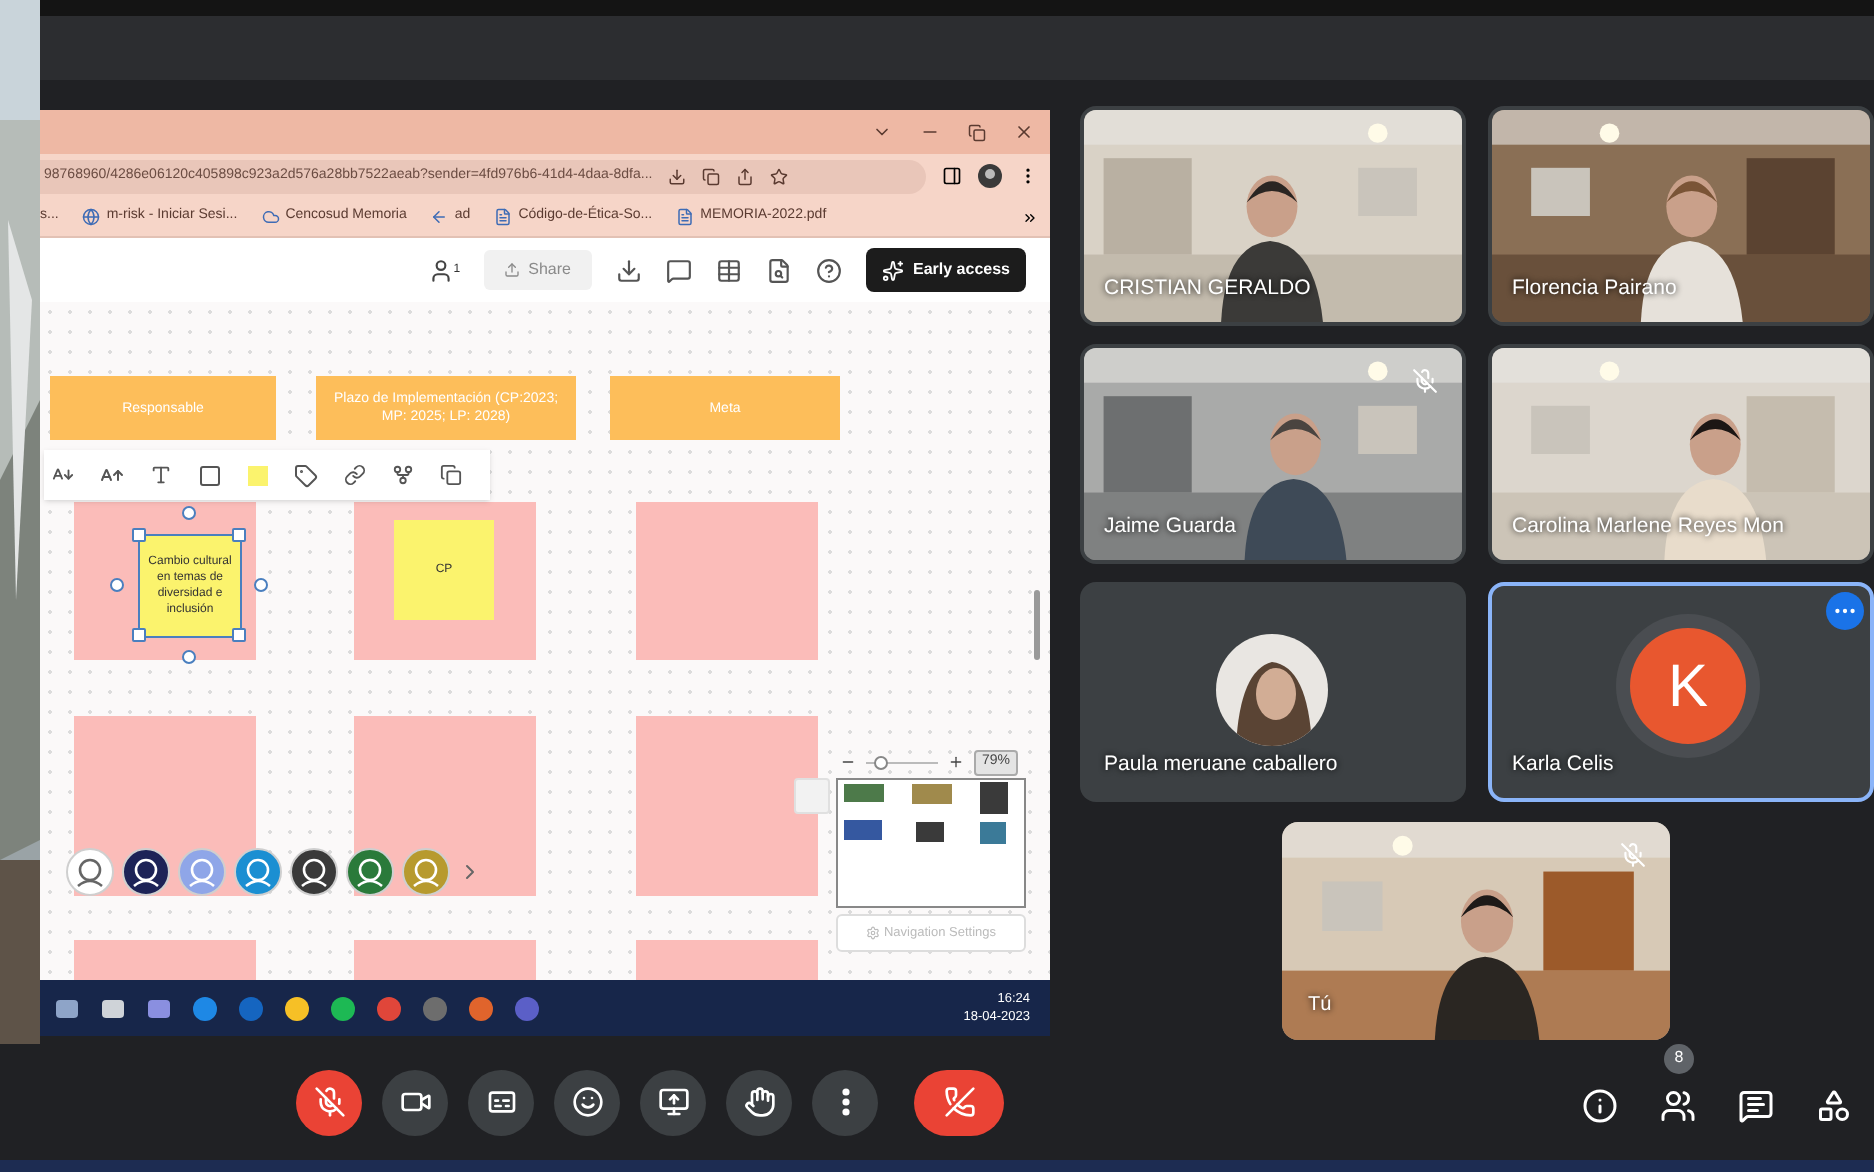  I want to click on scrollbar, so click(1037, 625).